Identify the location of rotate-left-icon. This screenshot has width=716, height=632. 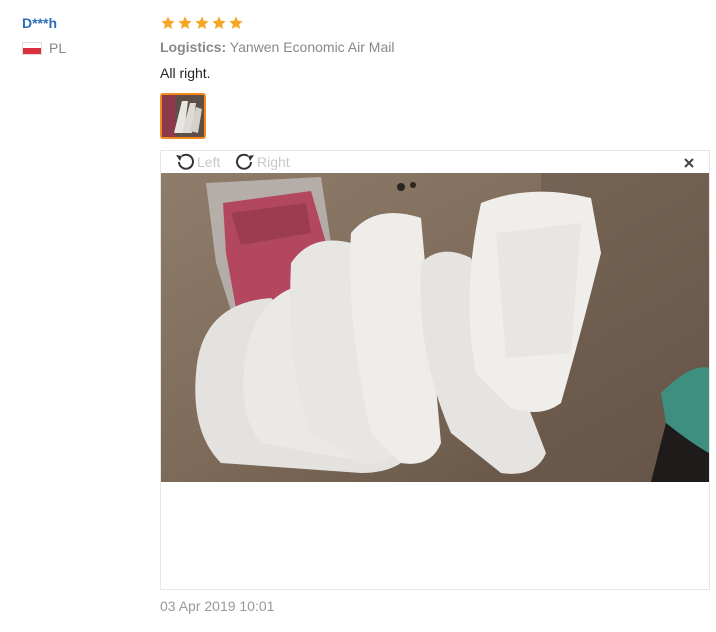
(185, 161).